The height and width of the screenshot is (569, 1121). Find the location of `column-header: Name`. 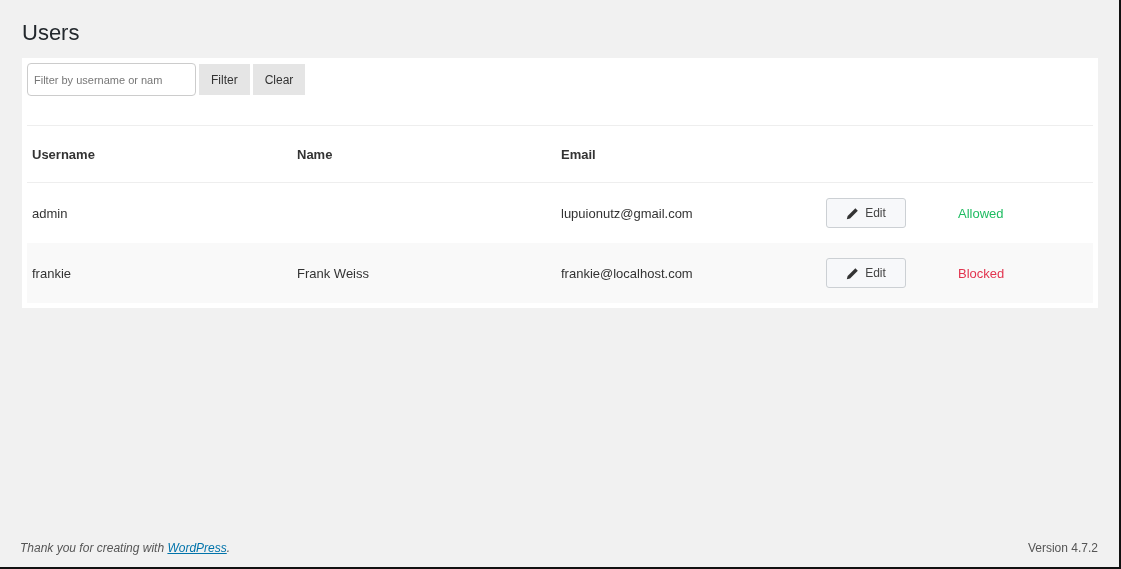

column-header: Name is located at coordinates (315, 154).